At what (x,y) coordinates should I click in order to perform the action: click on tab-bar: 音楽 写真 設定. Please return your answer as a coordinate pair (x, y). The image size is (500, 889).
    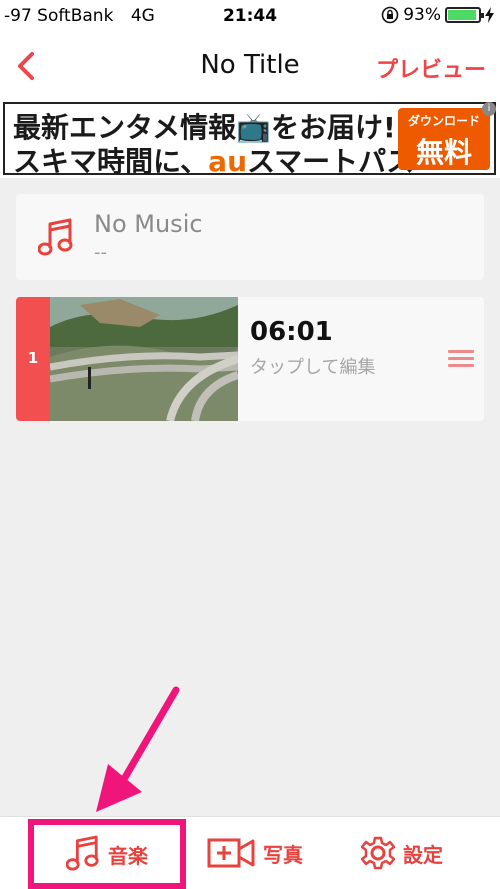
    Looking at the image, I should click on (250, 852).